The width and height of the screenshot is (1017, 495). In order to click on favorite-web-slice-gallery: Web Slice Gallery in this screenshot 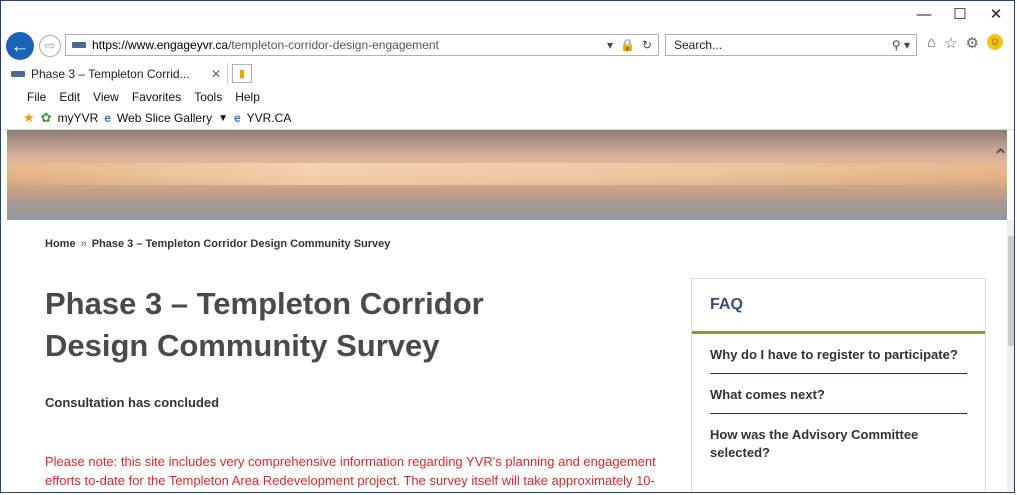, I will do `click(164, 118)`.